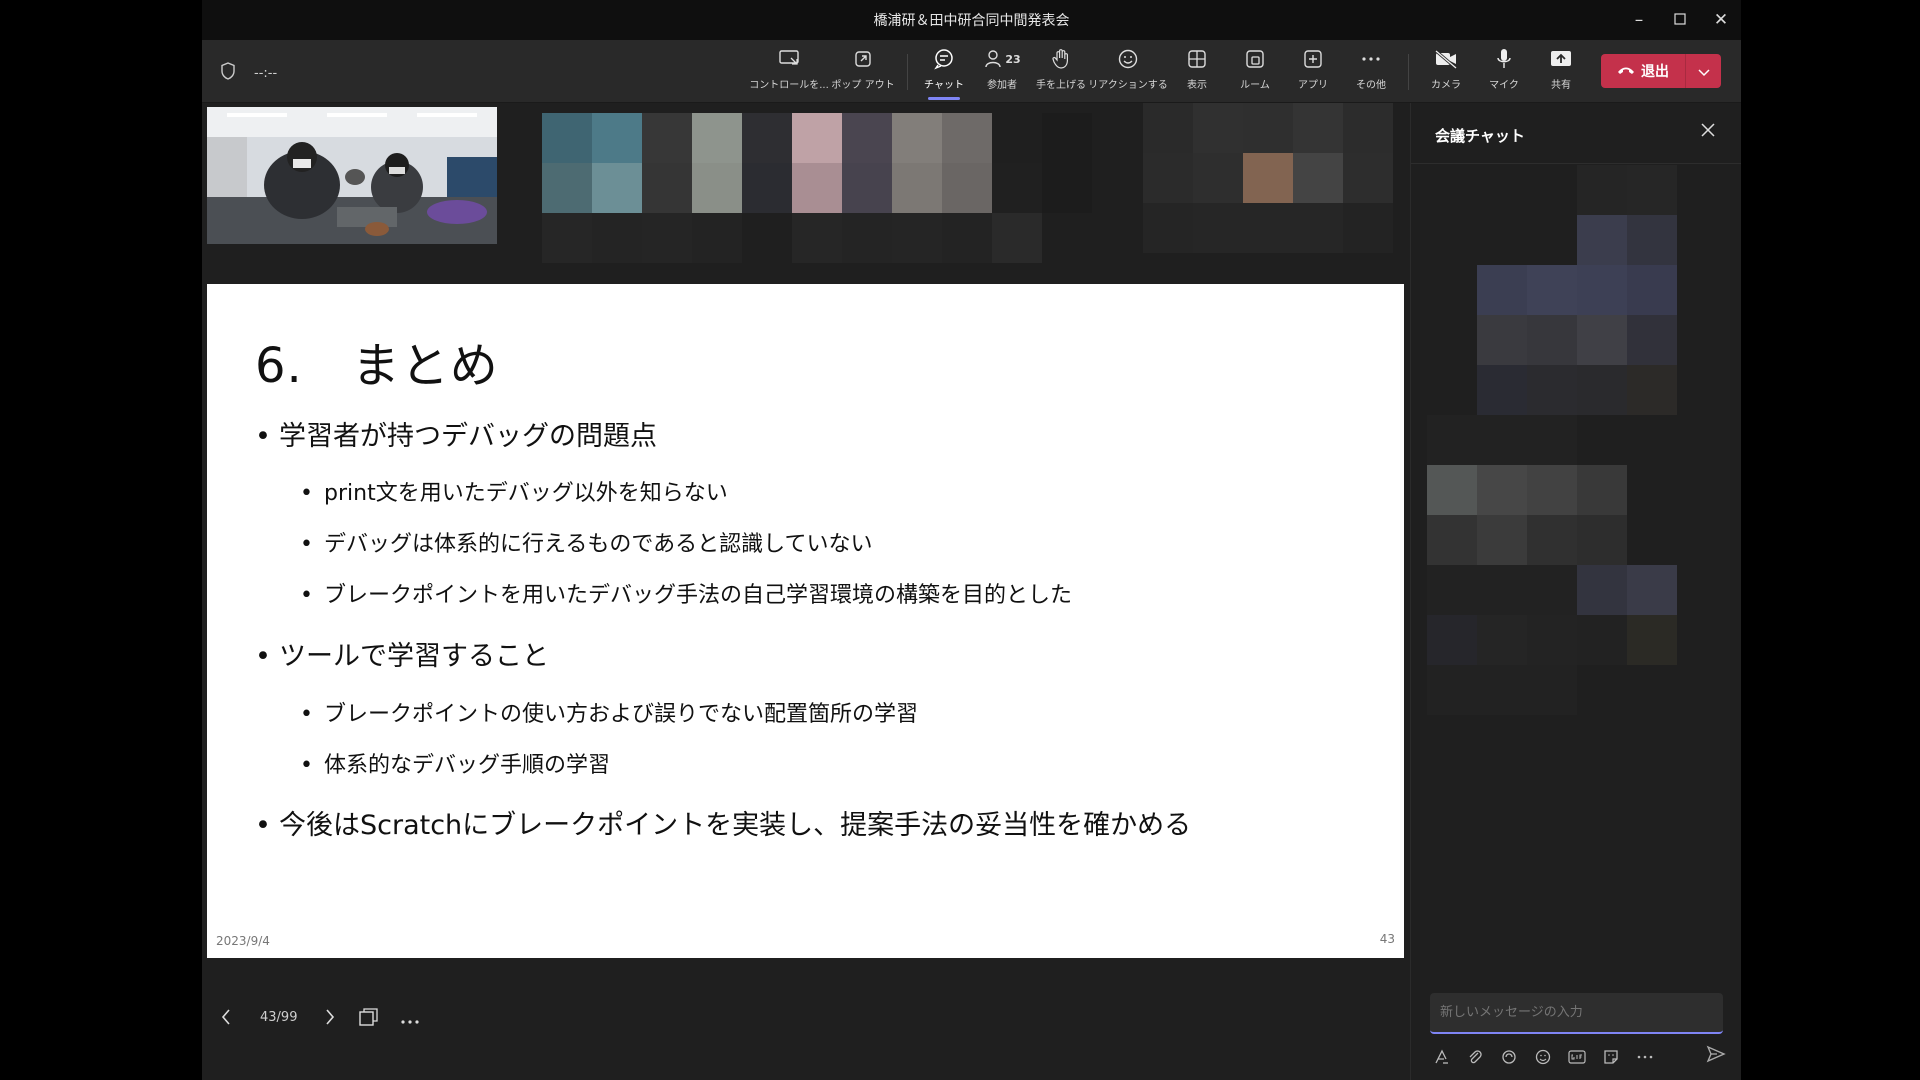 The height and width of the screenshot is (1080, 1920). I want to click on leave-label: 退出, so click(1655, 72).